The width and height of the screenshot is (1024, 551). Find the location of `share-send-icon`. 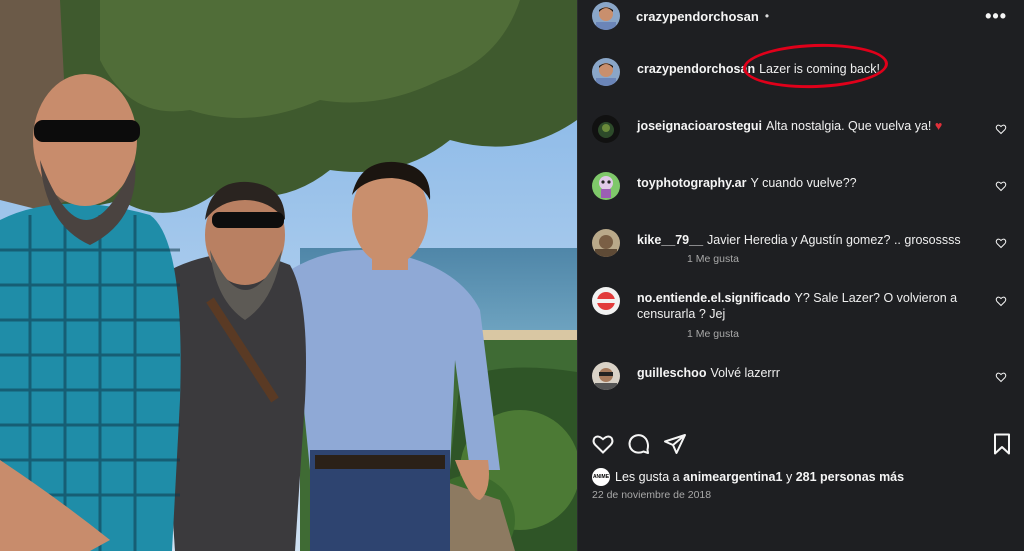

share-send-icon is located at coordinates (675, 444).